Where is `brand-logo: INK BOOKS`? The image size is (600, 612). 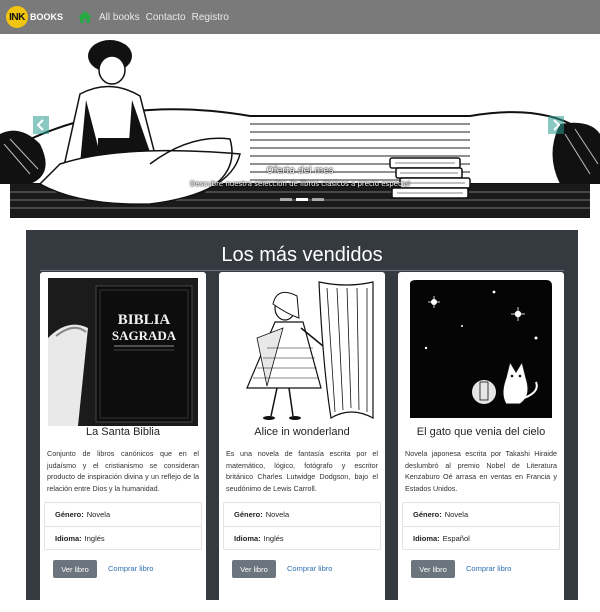 brand-logo: INK BOOKS is located at coordinates (34, 17).